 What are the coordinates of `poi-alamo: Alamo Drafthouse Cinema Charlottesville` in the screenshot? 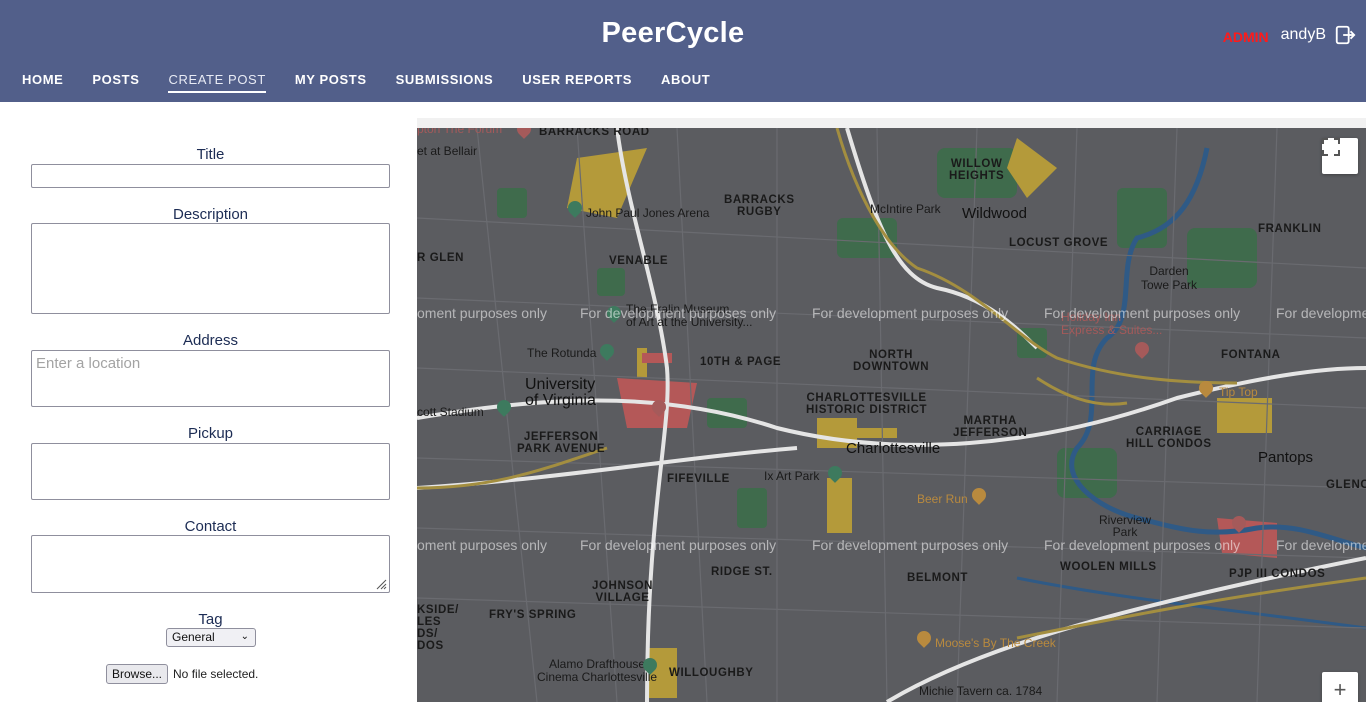 It's located at (597, 670).